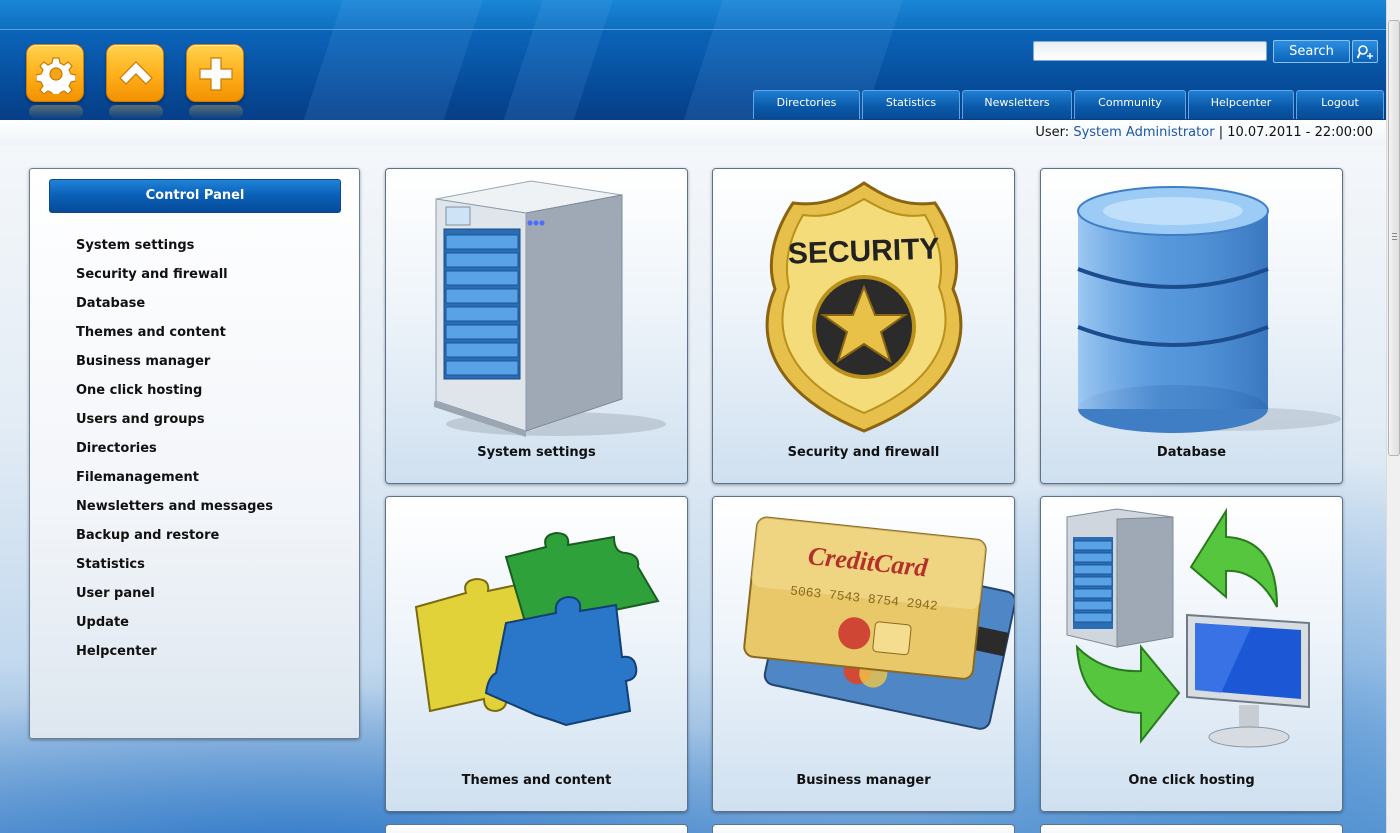  I want to click on scrollbar-thumb, so click(1394, 238).